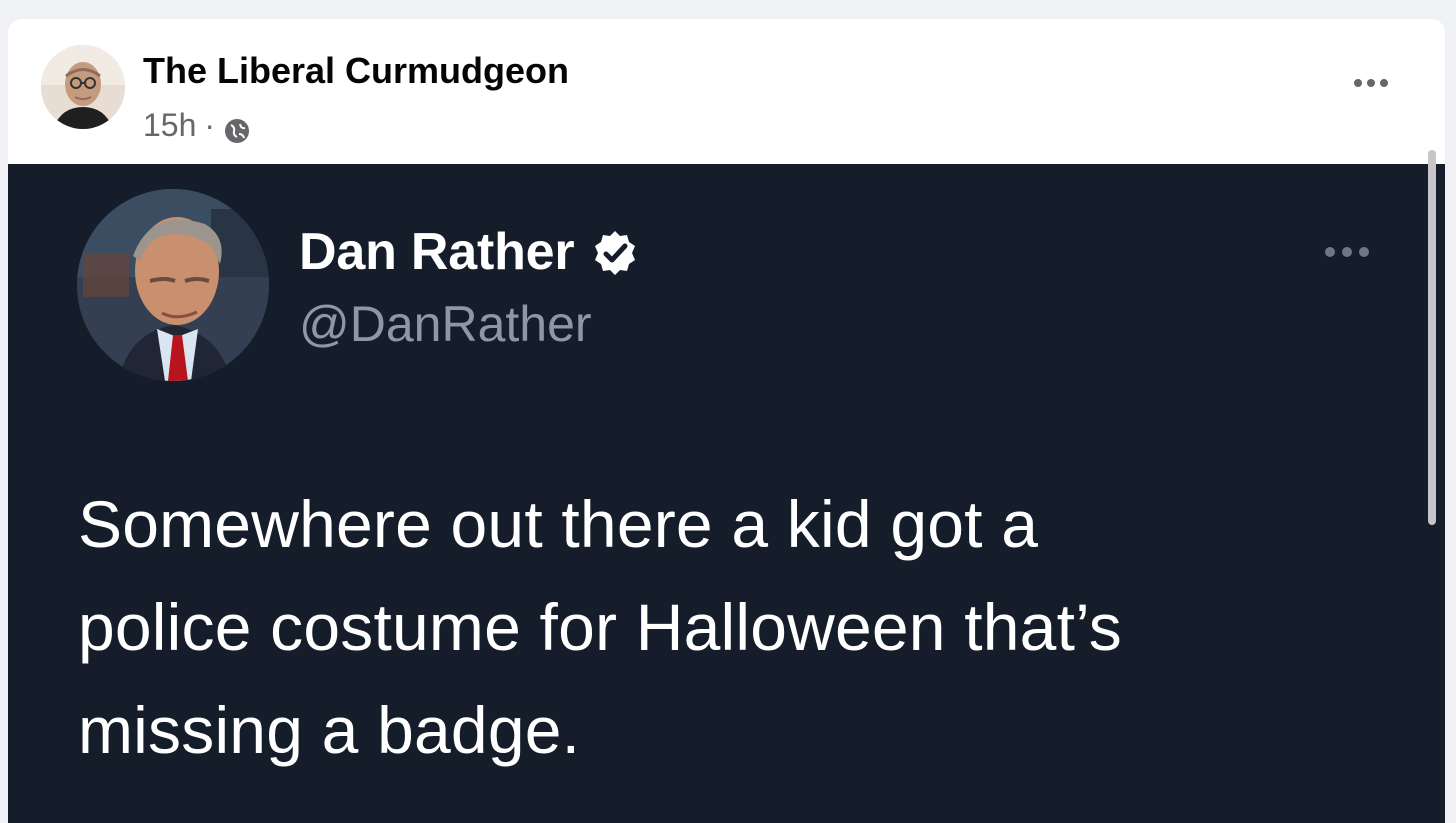 This screenshot has width=1456, height=823. I want to click on post-options-button, so click(1371, 83).